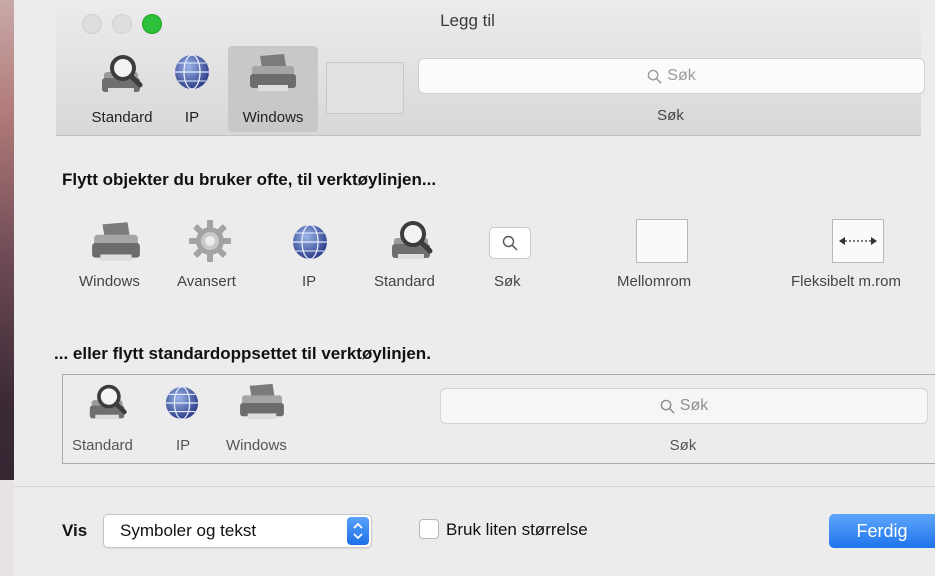  I want to click on default-search-field: Søk, so click(684, 406).